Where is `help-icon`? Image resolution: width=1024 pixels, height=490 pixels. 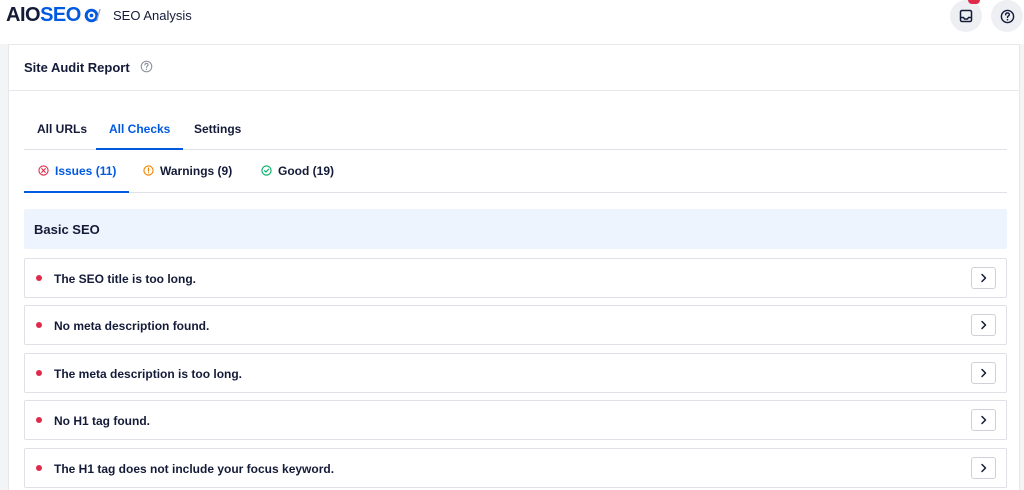
help-icon is located at coordinates (1007, 16).